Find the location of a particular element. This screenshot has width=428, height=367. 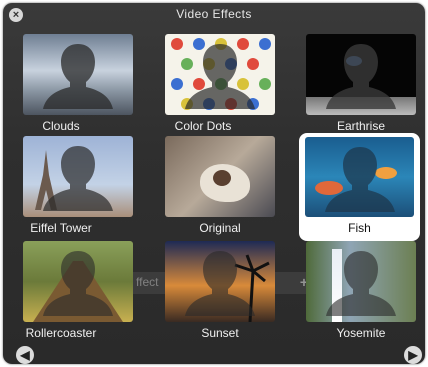

previous-page-button: ◀ is located at coordinates (25, 355).